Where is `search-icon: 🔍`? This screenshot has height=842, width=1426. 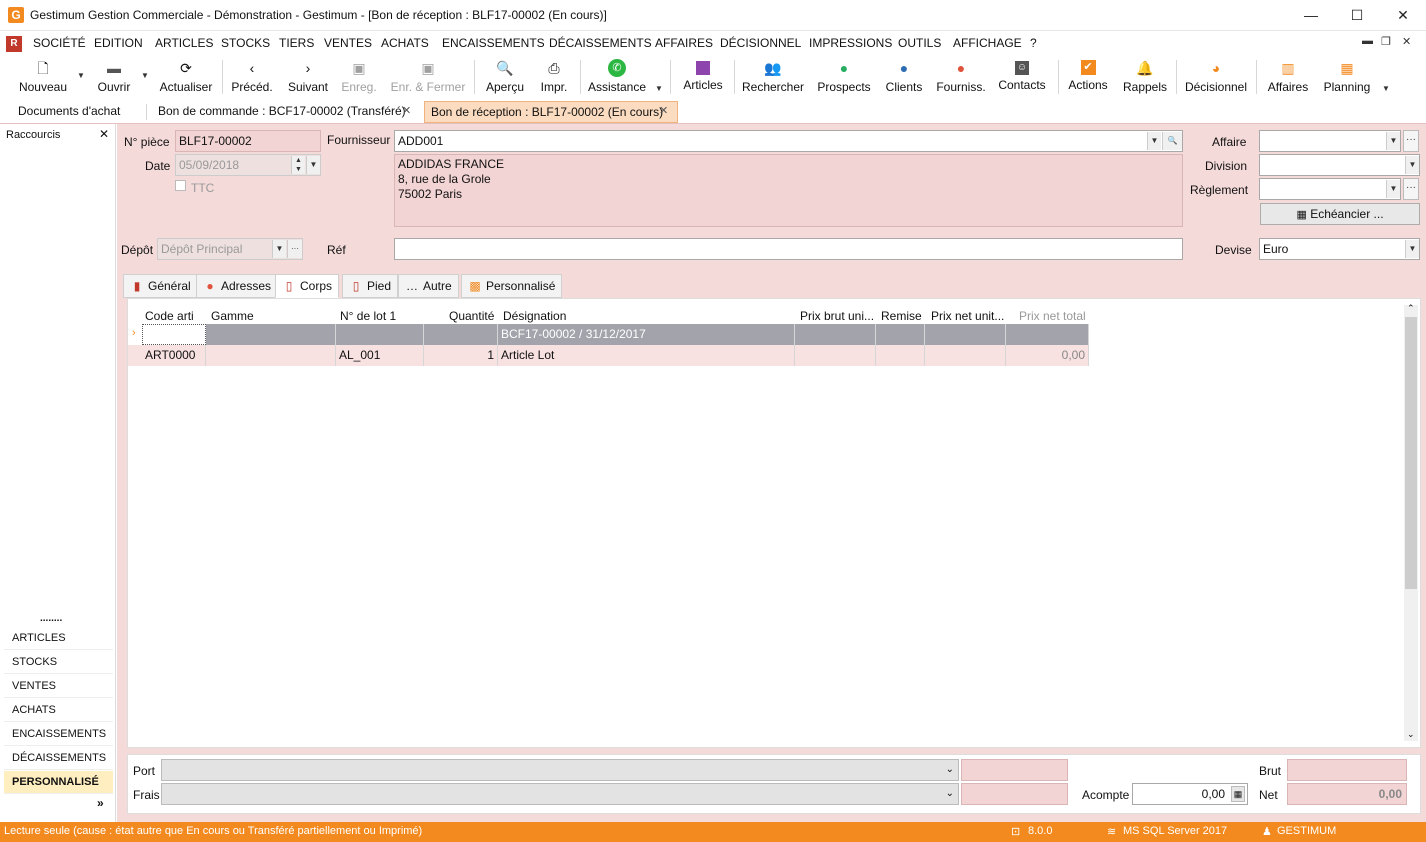
search-icon: 🔍 is located at coordinates (1172, 141).